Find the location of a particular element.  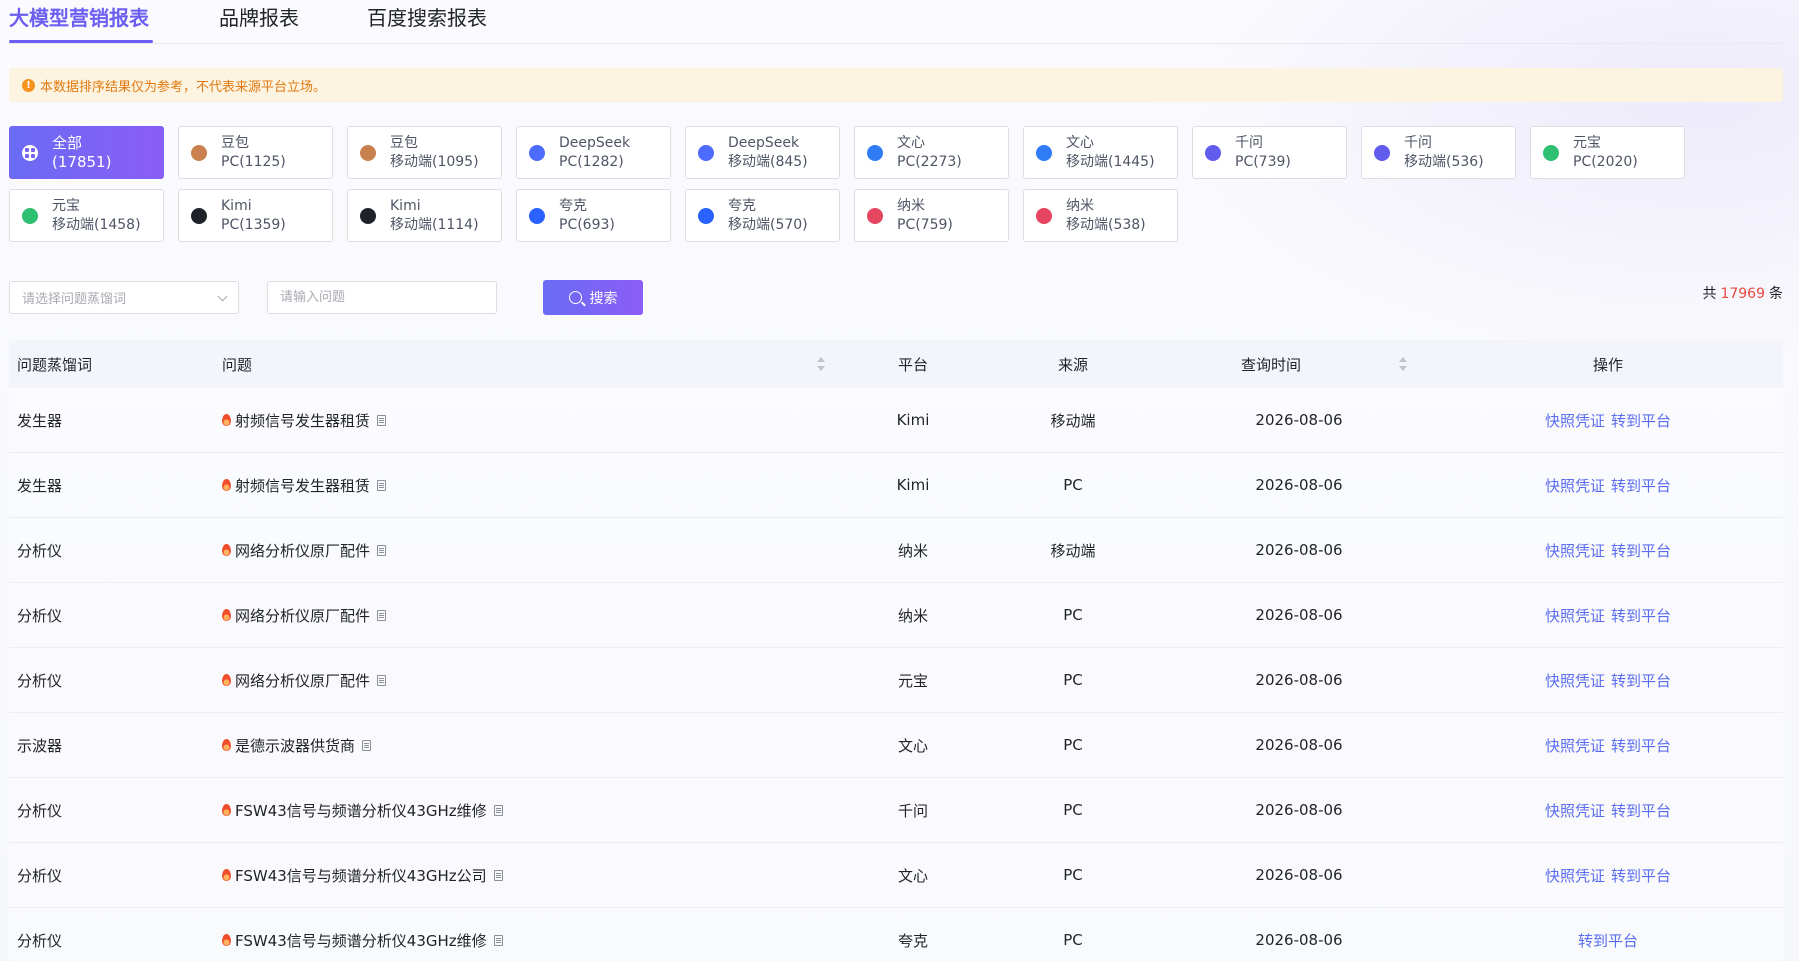

platform-chip: Kimi PC(1359) is located at coordinates (255, 215).